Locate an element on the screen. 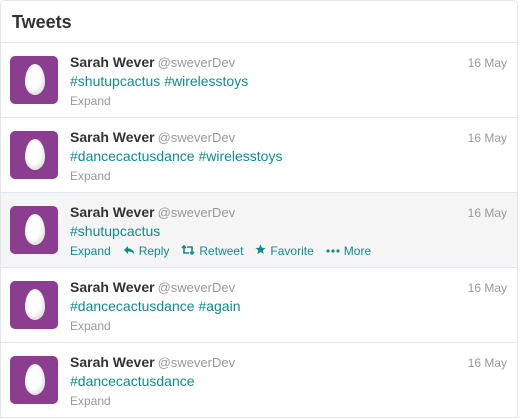 This screenshot has width=520, height=419. reply-button: Reply is located at coordinates (146, 251).